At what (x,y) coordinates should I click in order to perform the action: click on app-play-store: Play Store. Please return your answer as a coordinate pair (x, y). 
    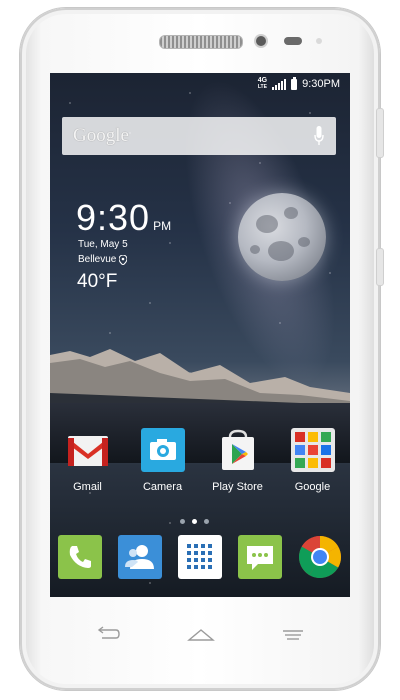
    Looking at the image, I should click on (238, 460).